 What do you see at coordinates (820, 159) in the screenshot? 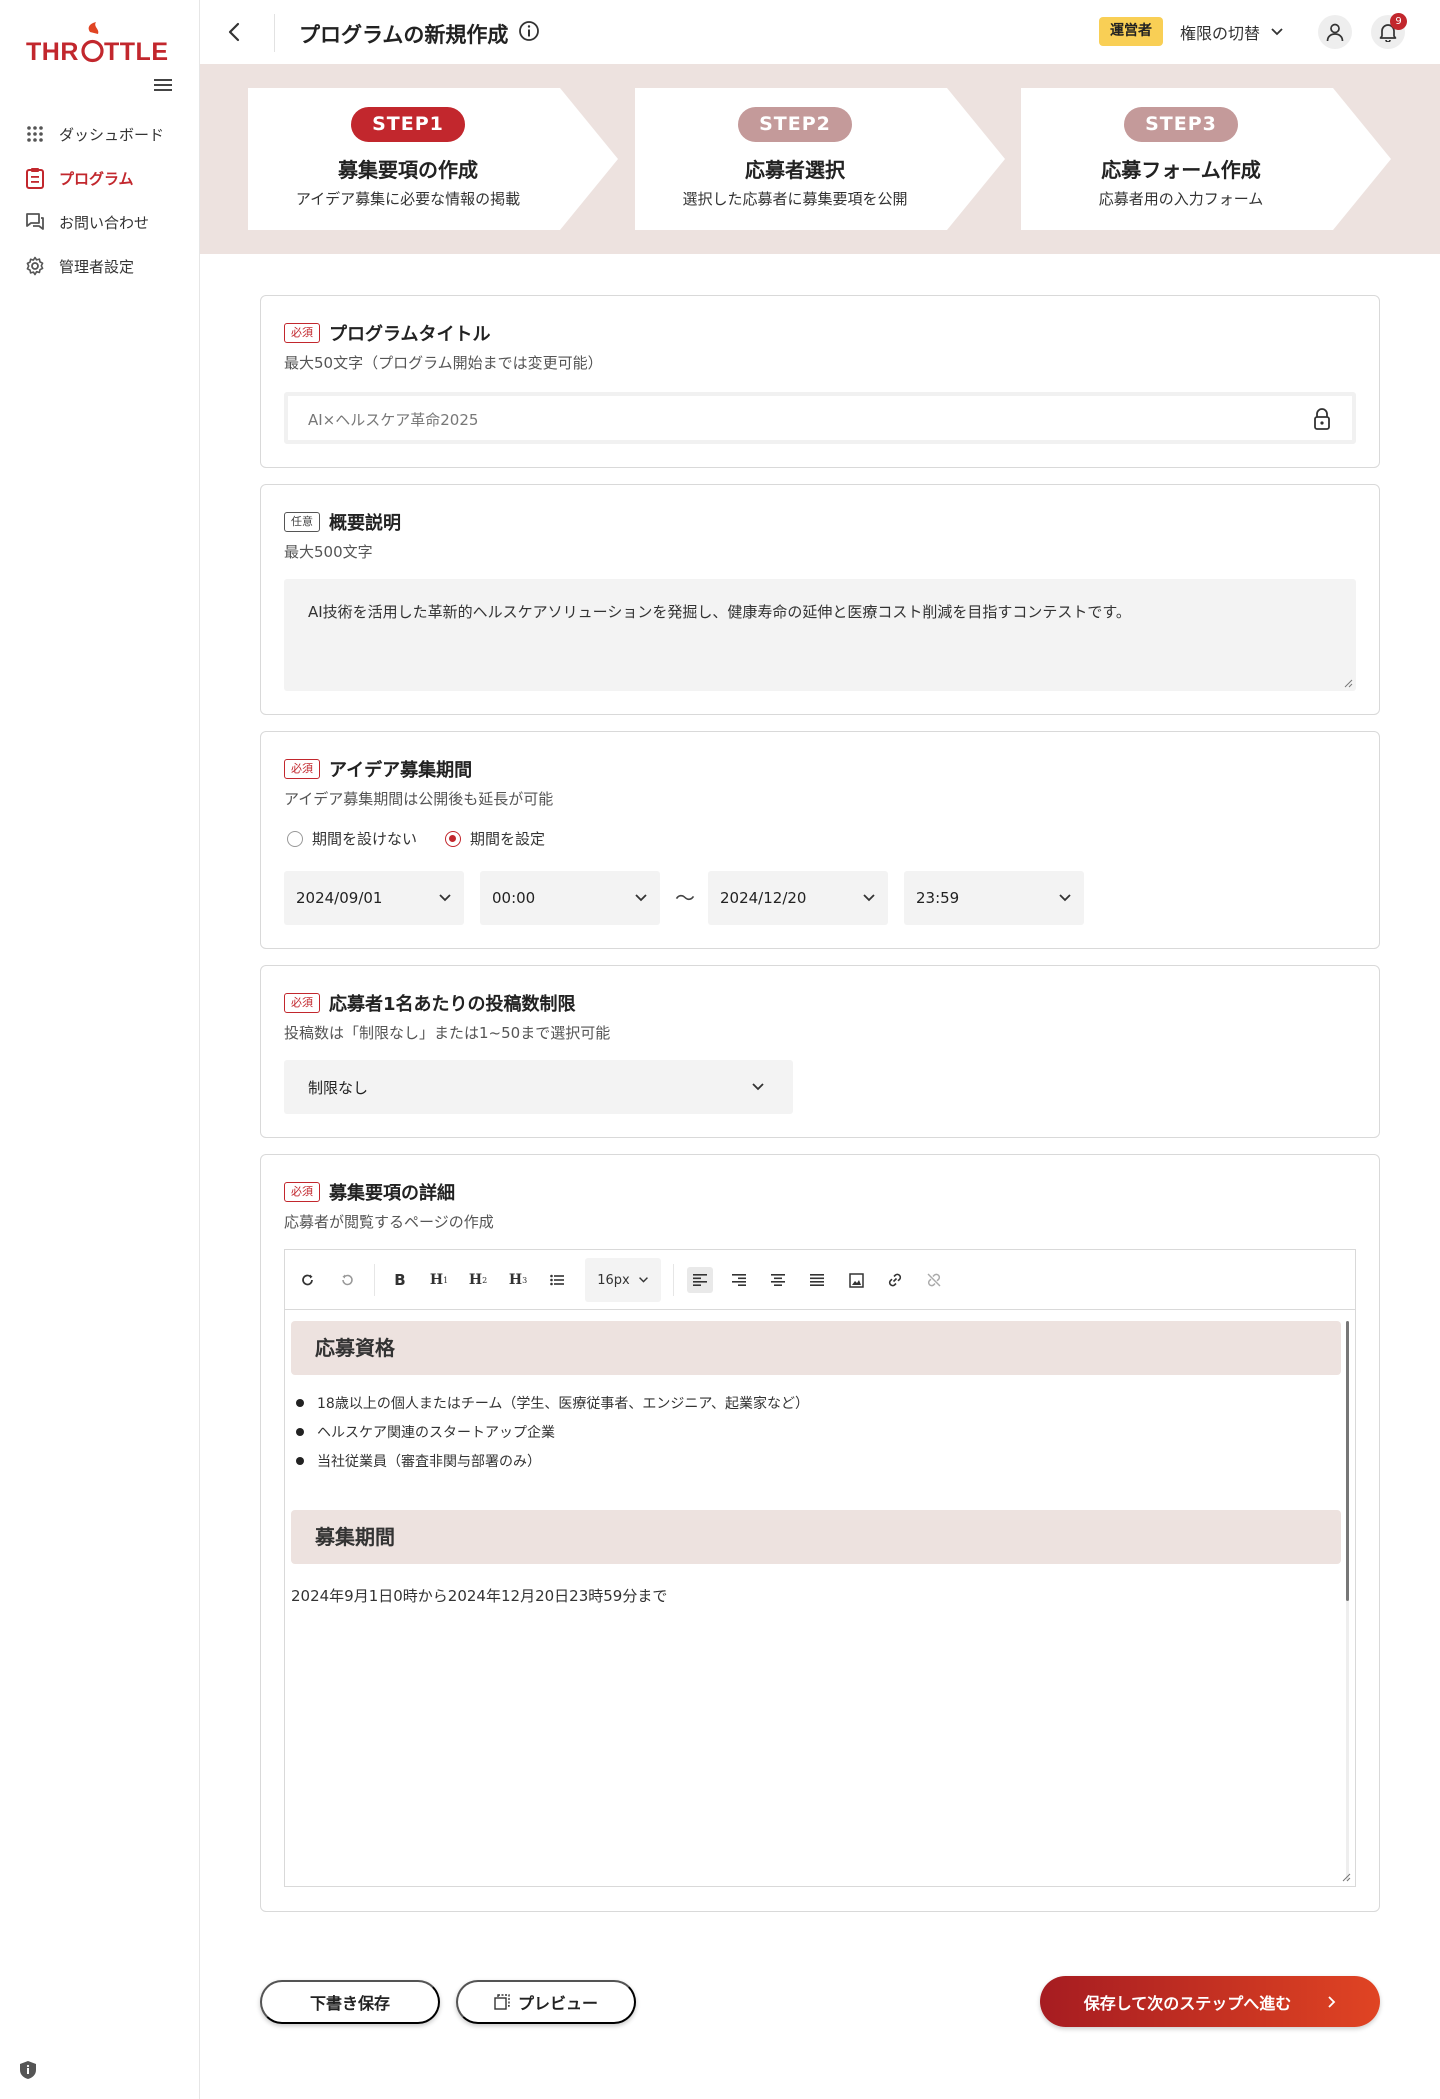
I see `step-2: STEP2 応募者選択 選択した応募者に募集要項を公開` at bounding box center [820, 159].